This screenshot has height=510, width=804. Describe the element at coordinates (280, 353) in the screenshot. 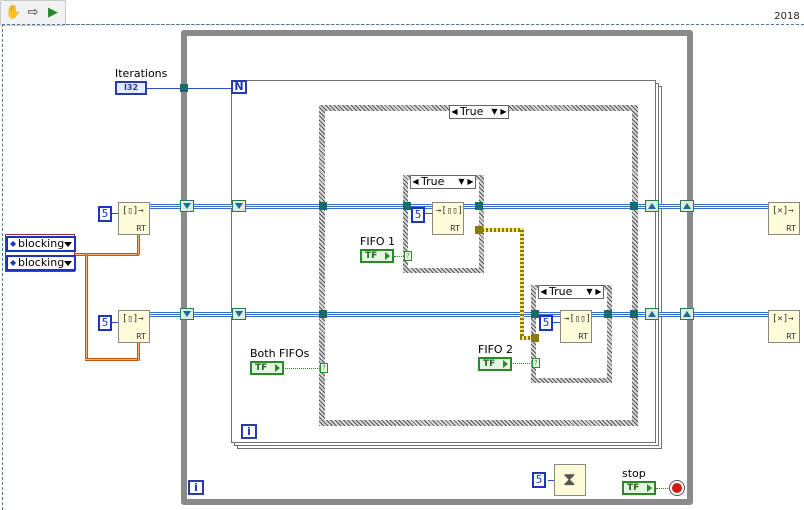

I see `both-fifos-label: Both FIFOs` at that location.